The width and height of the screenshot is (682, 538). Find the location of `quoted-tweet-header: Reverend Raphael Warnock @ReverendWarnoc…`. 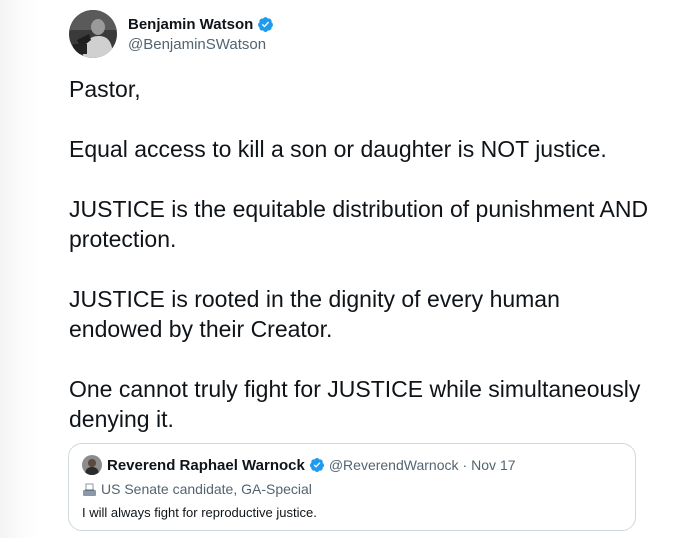

quoted-tweet-header: Reverend Raphael Warnock @ReverendWarnoc… is located at coordinates (299, 465).